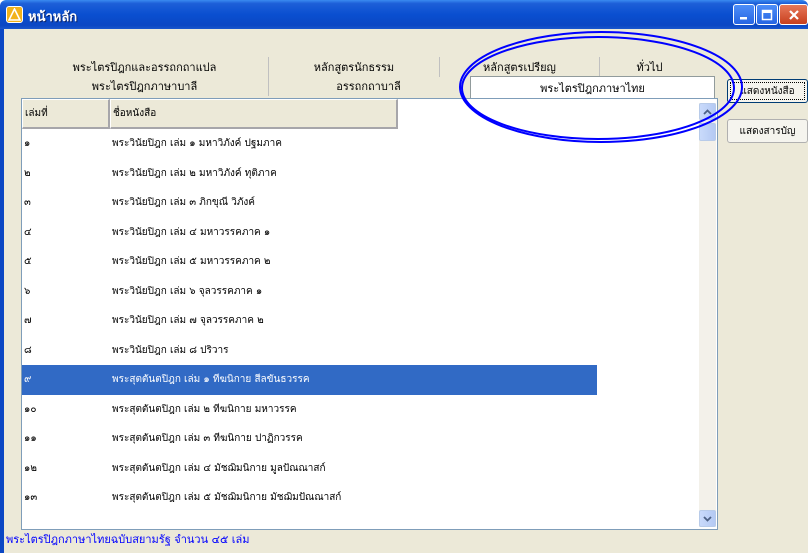  I want to click on tab-label: อรรถกถาบาลี, so click(368, 86).